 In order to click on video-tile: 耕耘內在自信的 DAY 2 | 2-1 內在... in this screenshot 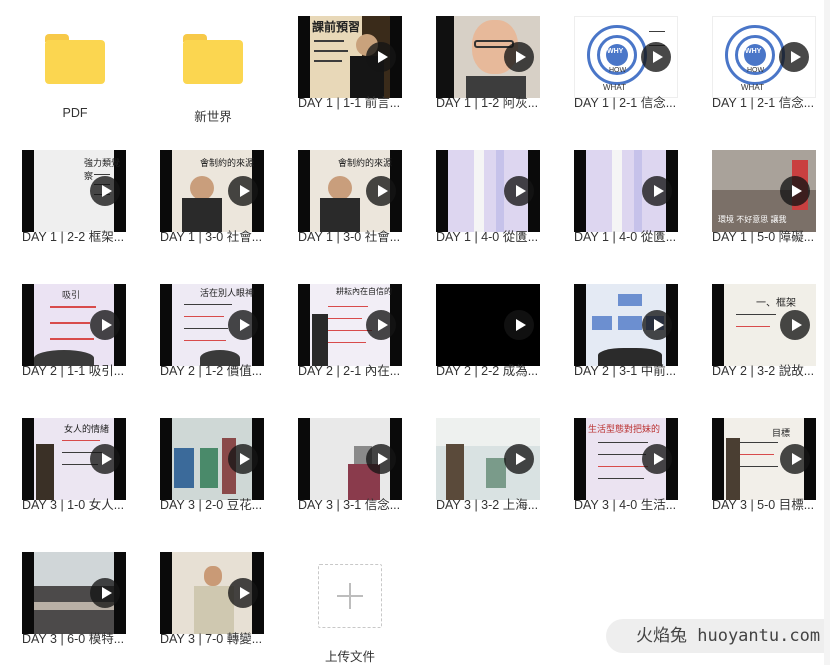, I will do `click(350, 331)`.